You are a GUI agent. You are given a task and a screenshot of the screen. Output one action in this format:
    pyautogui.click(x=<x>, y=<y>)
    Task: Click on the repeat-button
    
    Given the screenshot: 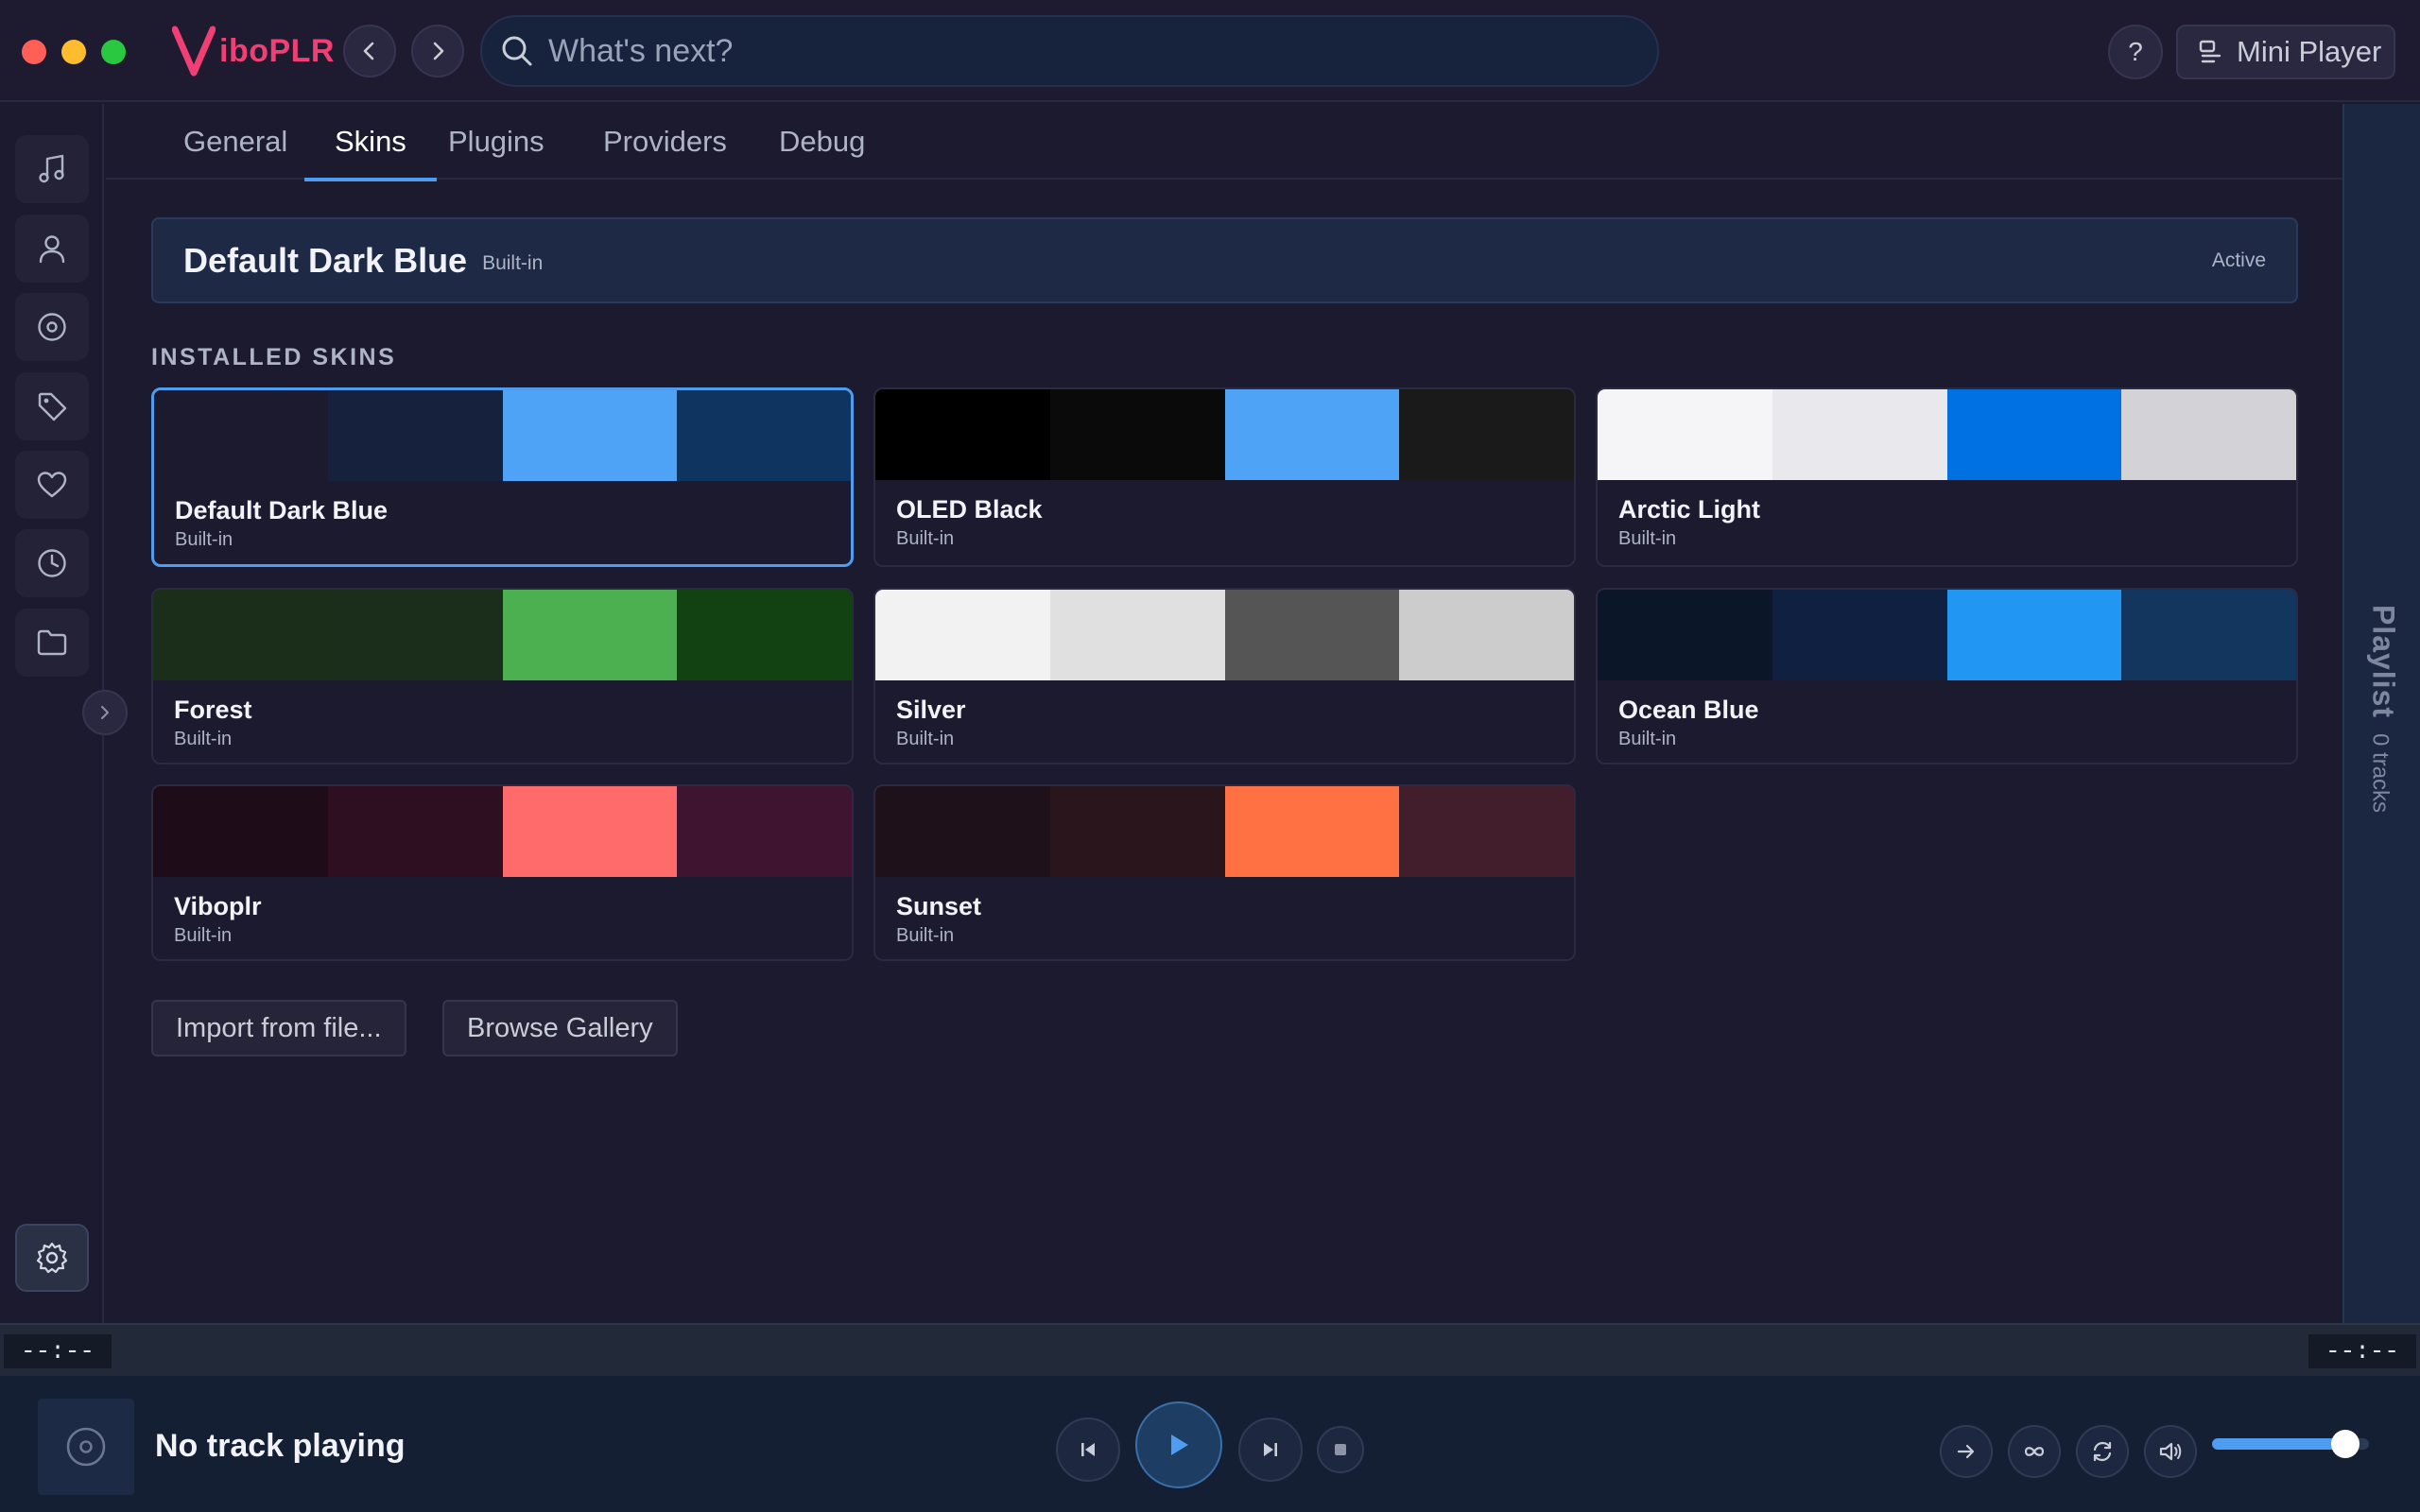 What is the action you would take?
    pyautogui.click(x=2103, y=1451)
    